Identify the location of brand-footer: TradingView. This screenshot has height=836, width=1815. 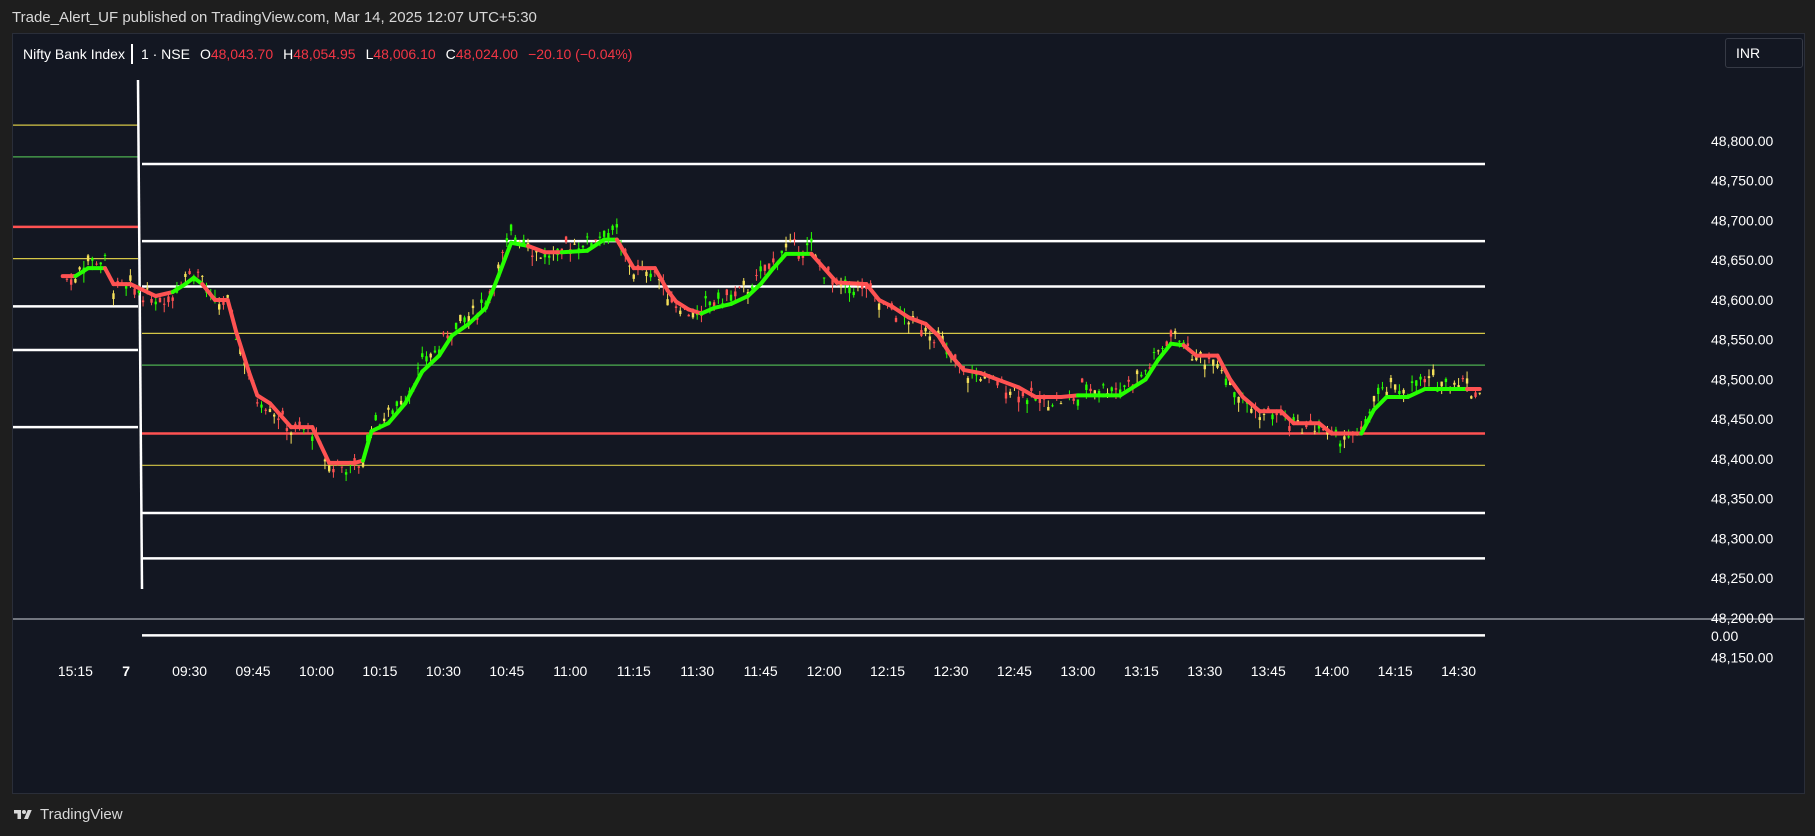
(67, 814).